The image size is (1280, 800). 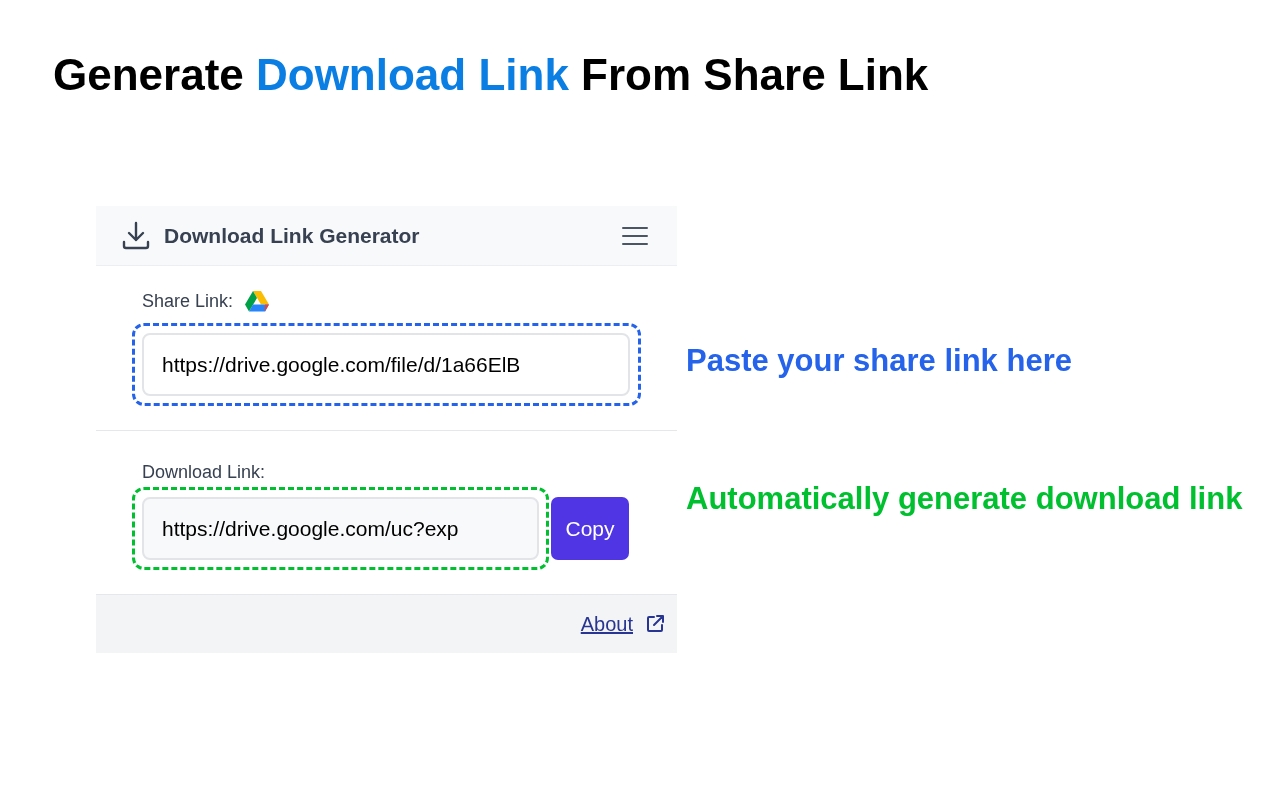 I want to click on share-link-field: https://drive.google.com/file/d/1a66ElB, so click(x=386, y=364).